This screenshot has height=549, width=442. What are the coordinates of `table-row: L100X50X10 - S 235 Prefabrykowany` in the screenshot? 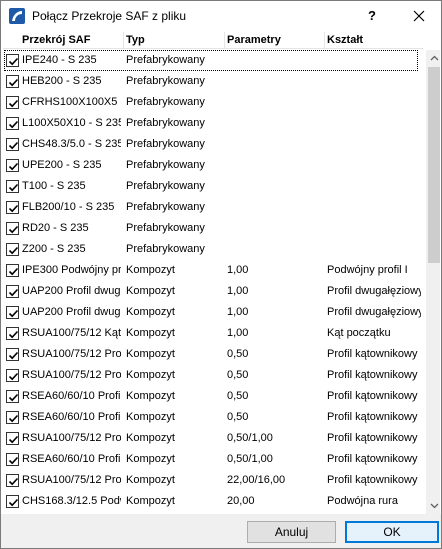 It's located at (213, 123).